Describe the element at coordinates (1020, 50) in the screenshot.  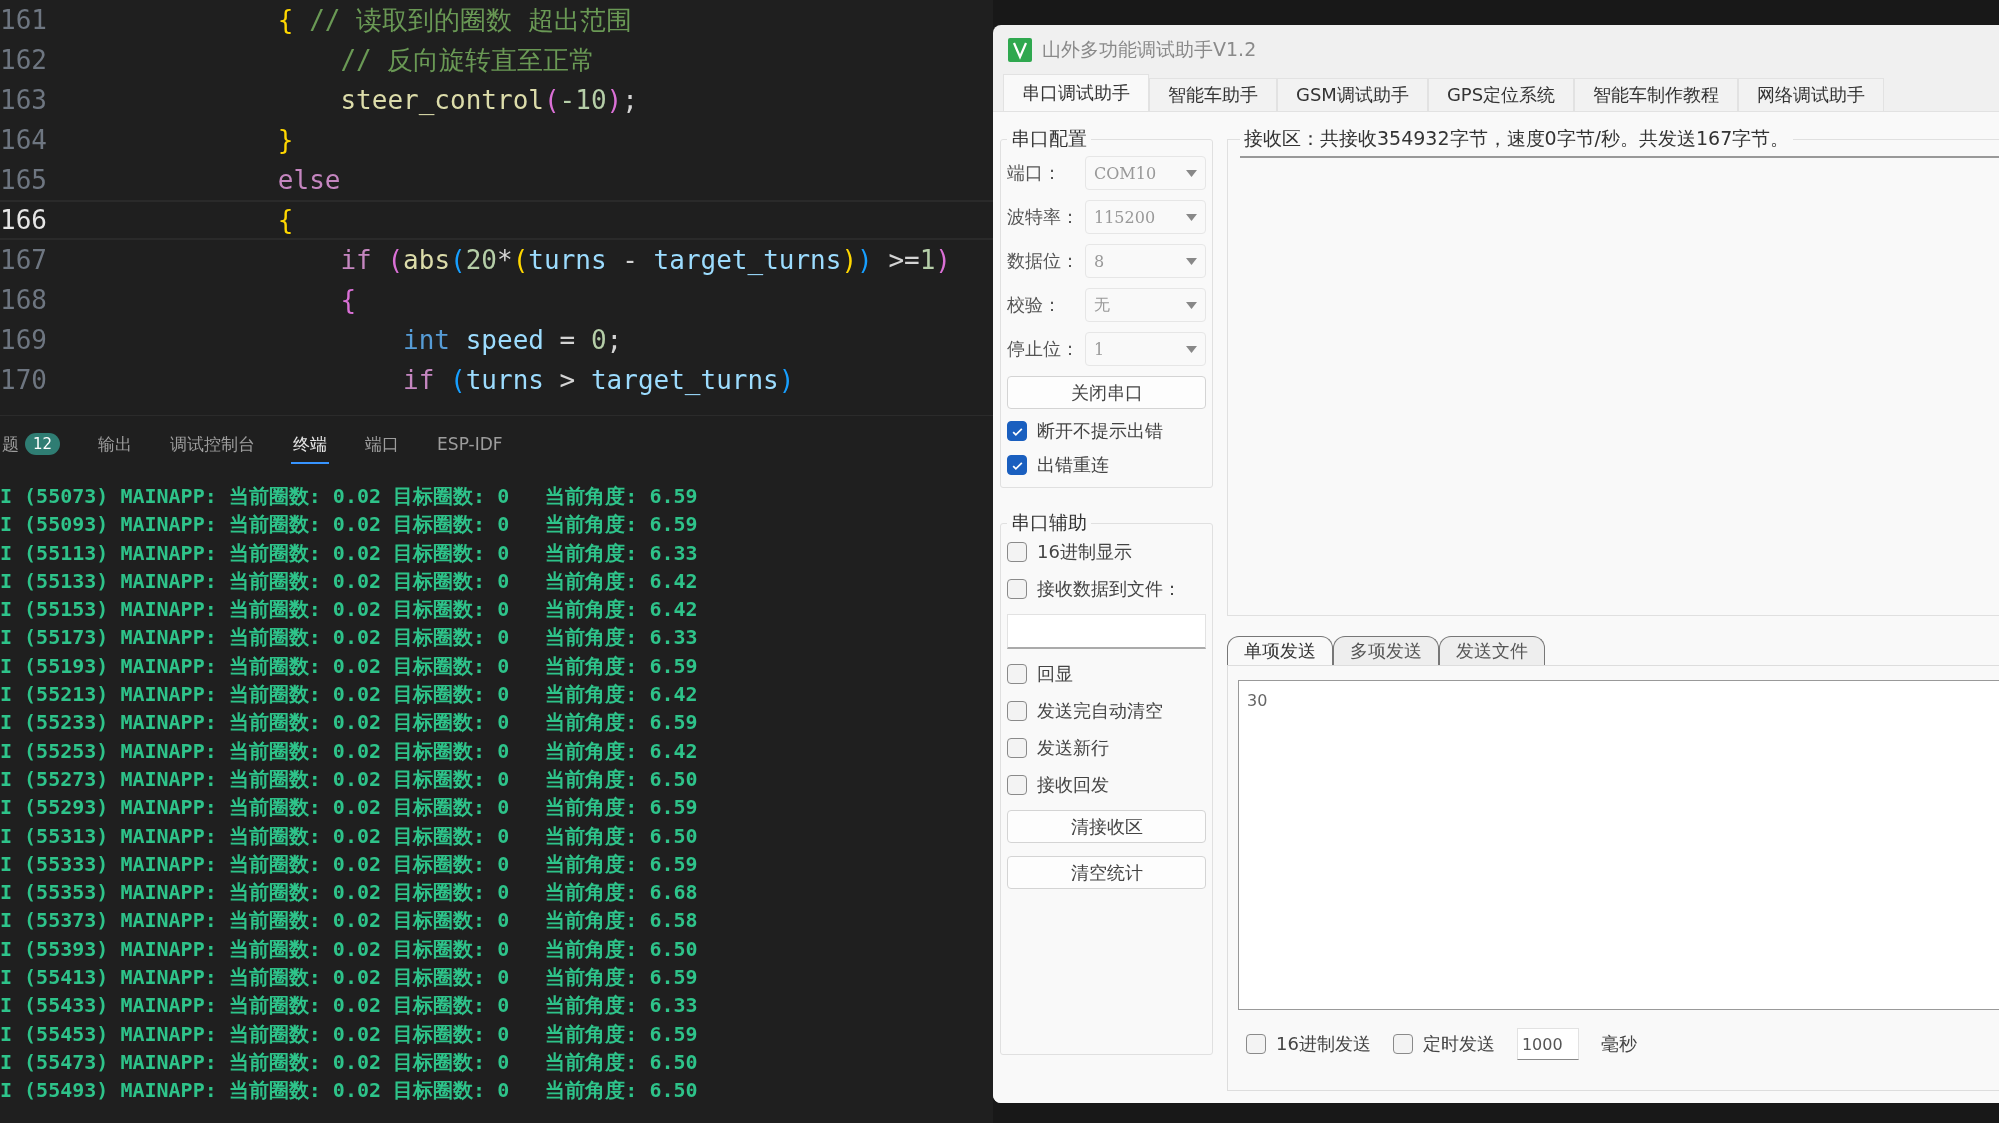
I see `app-logo-icon` at that location.